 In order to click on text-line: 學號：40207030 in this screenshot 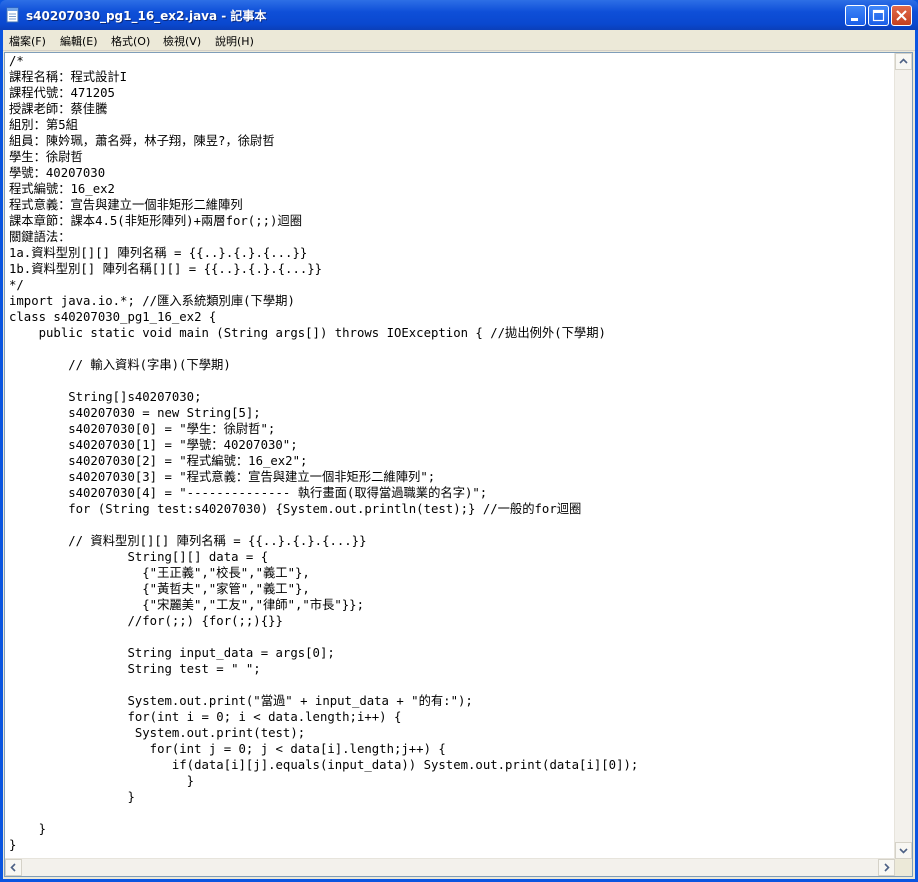, I will do `click(57, 173)`.